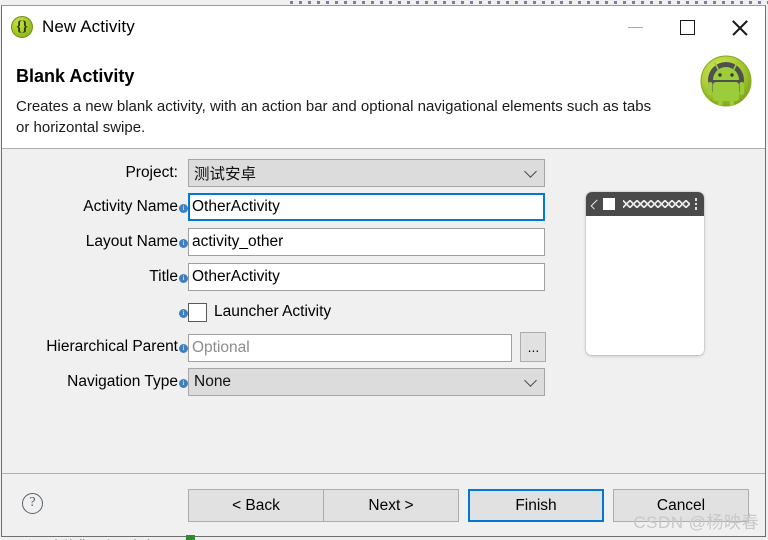 The width and height of the screenshot is (768, 540). I want to click on window-controls, so click(687, 27).